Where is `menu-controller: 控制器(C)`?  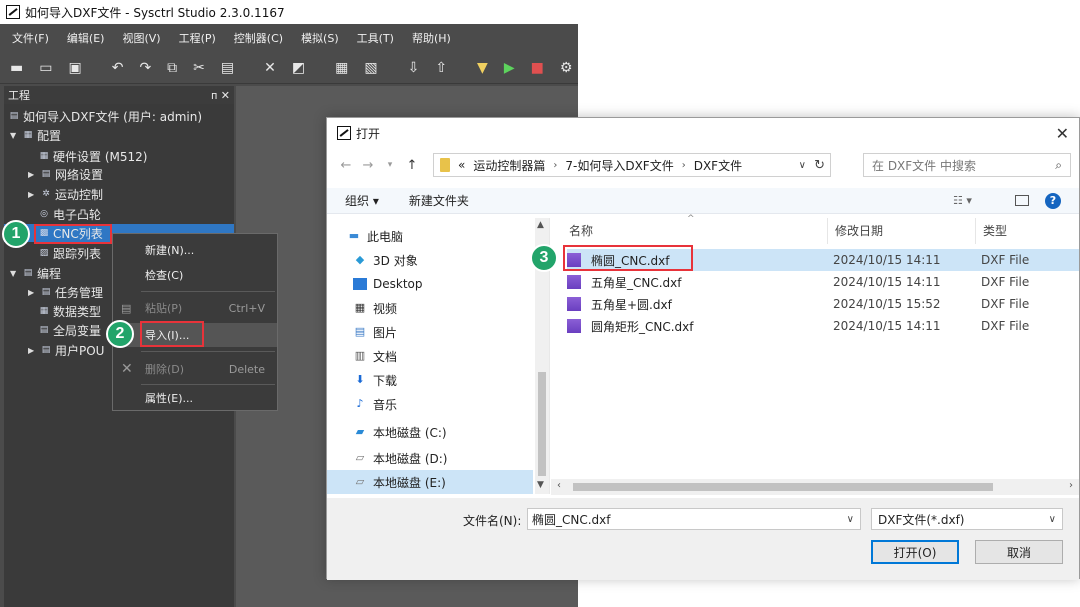
menu-controller: 控制器(C) is located at coordinates (258, 38).